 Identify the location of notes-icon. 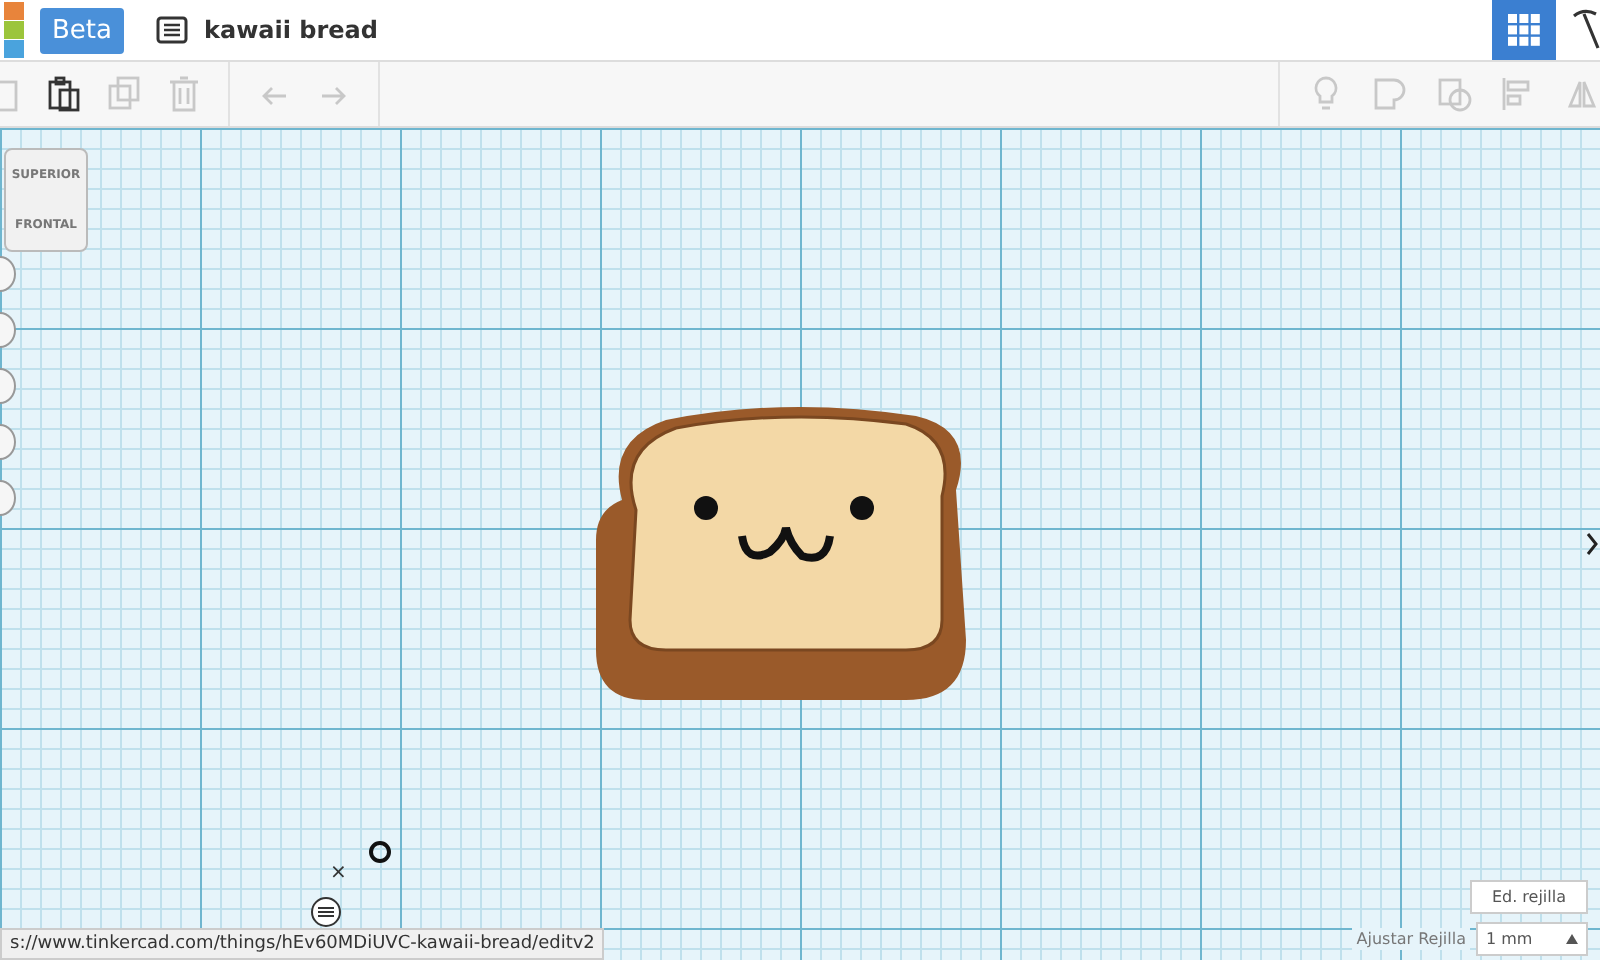
(326, 912).